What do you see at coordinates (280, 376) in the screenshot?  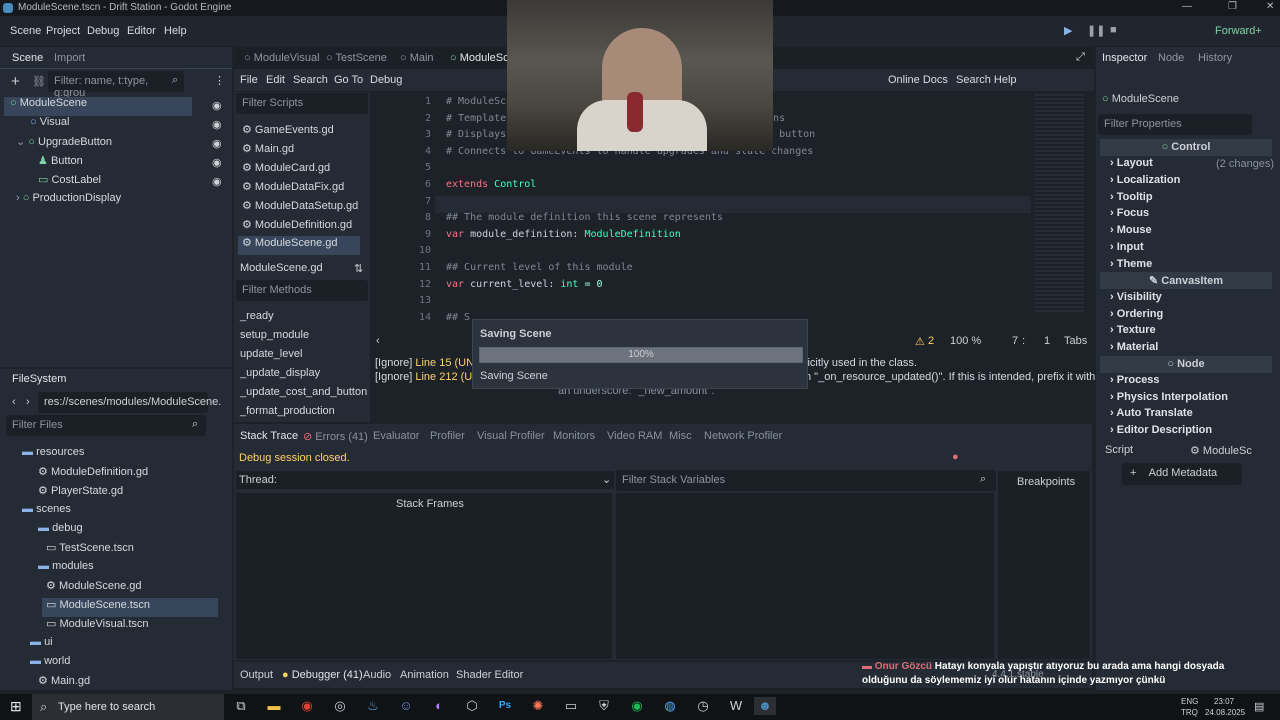 I see `method-item: _update_display` at bounding box center [280, 376].